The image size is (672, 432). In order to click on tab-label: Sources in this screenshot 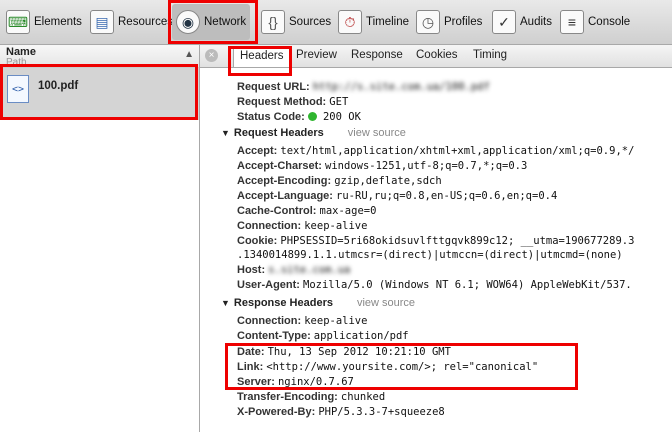, I will do `click(310, 22)`.